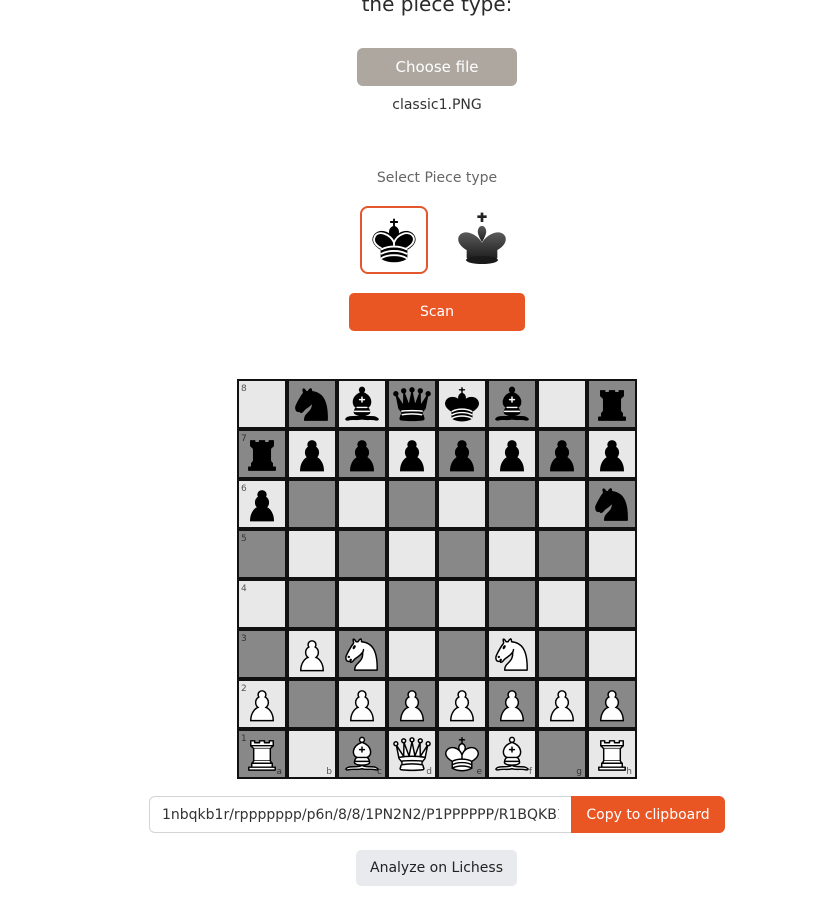 This screenshot has width=823, height=916. I want to click on square-c4, so click(362, 604).